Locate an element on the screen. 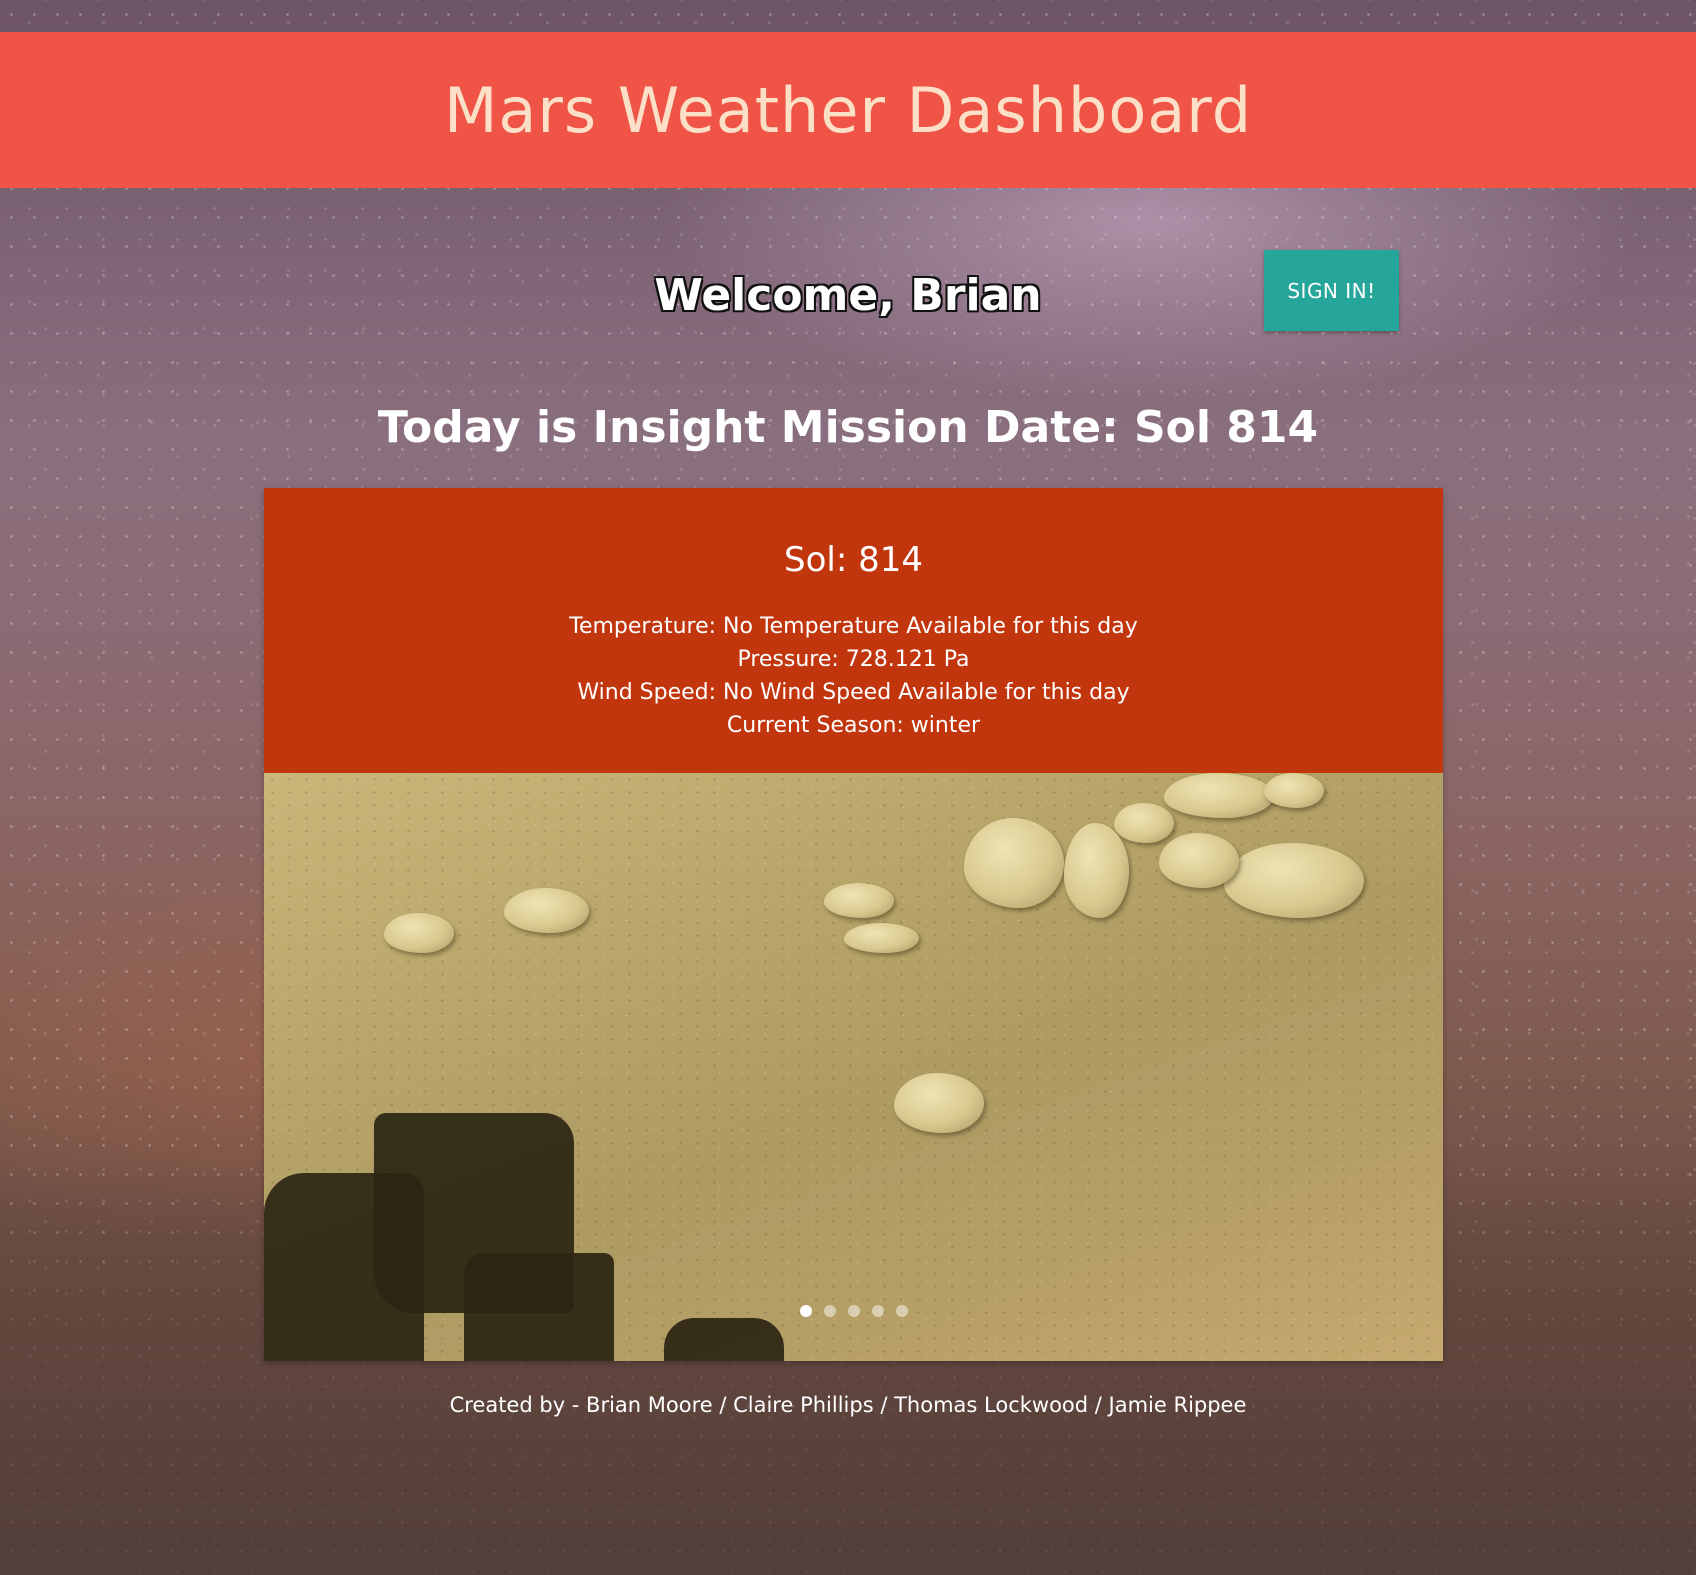  page-header: Mars Weather Dashboard is located at coordinates (848, 110).